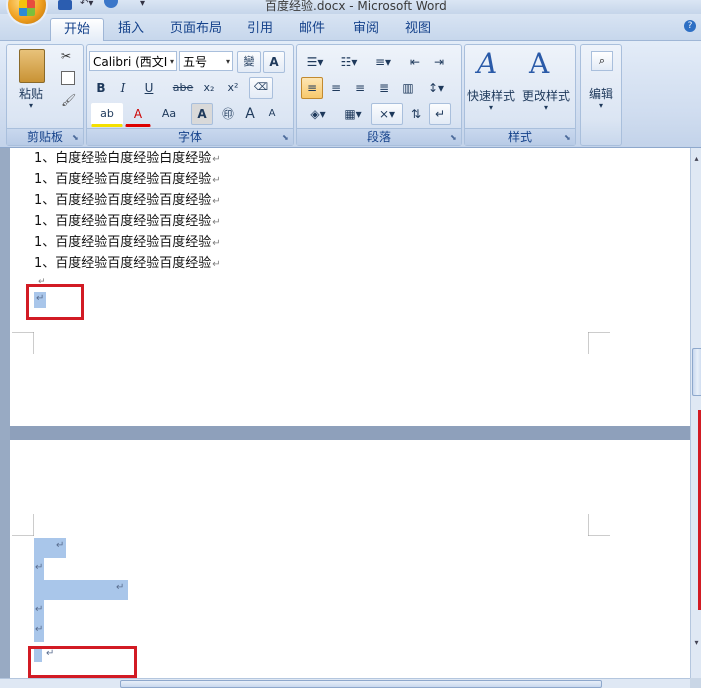 The width and height of the screenshot is (701, 688). I want to click on line-spacing-icon: ↕▾, so click(436, 88).